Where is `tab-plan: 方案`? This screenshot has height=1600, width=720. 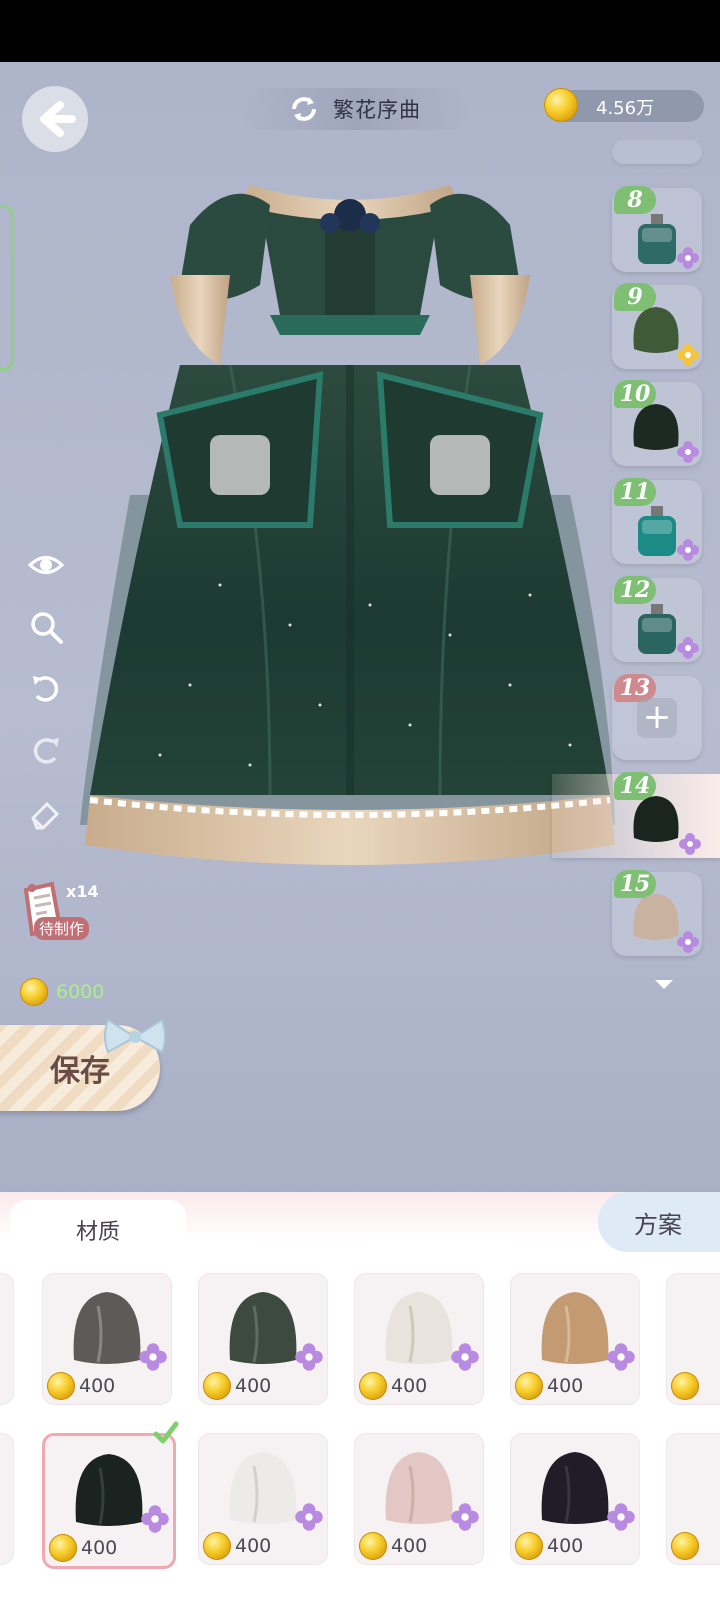 tab-plan: 方案 is located at coordinates (659, 1222).